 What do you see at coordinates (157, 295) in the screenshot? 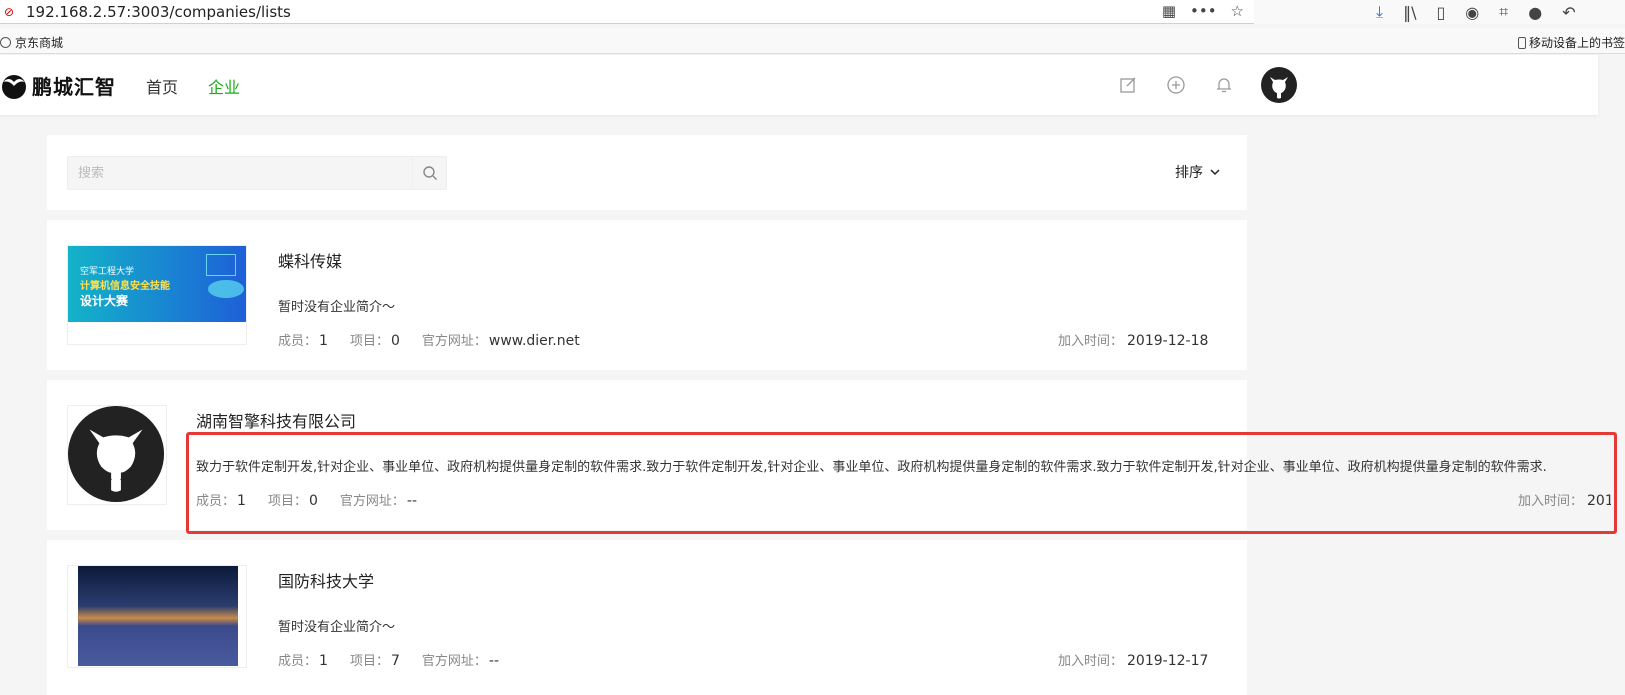
I see `company-banner: 空军工程大学 计算机信息安全技能 设计大赛` at bounding box center [157, 295].